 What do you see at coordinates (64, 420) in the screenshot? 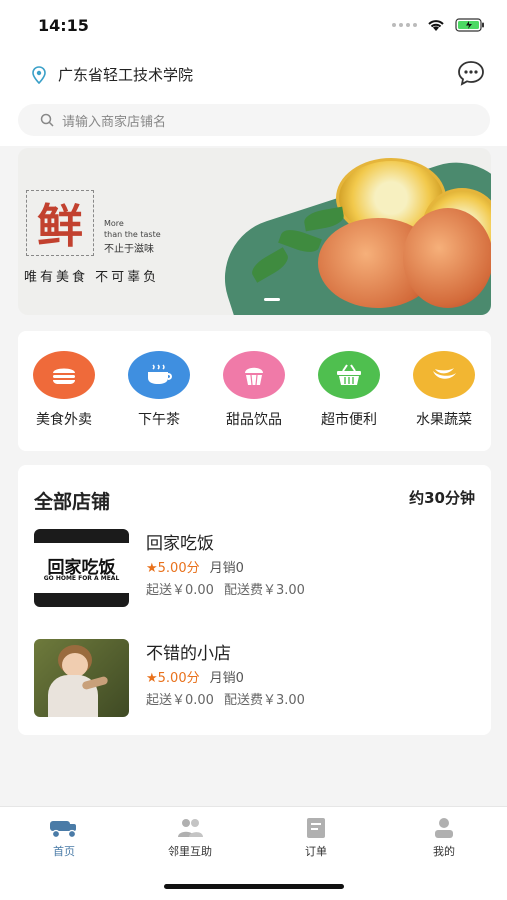
I see `category-label: 美食外卖` at bounding box center [64, 420].